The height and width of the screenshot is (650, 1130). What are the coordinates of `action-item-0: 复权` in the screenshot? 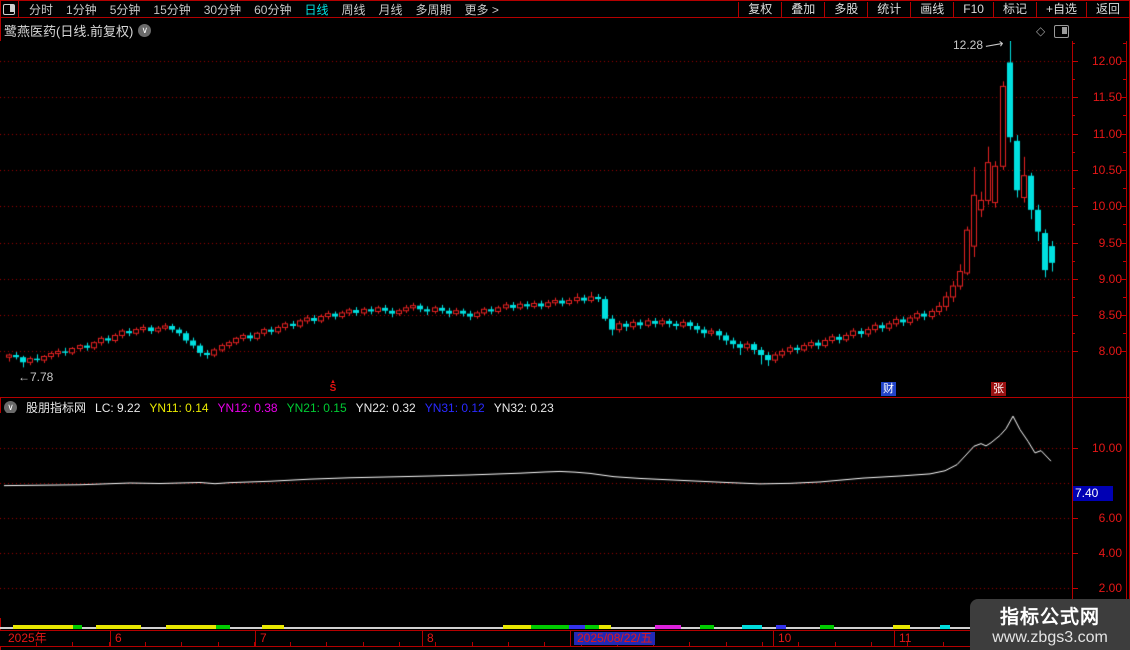 It's located at (759, 9).